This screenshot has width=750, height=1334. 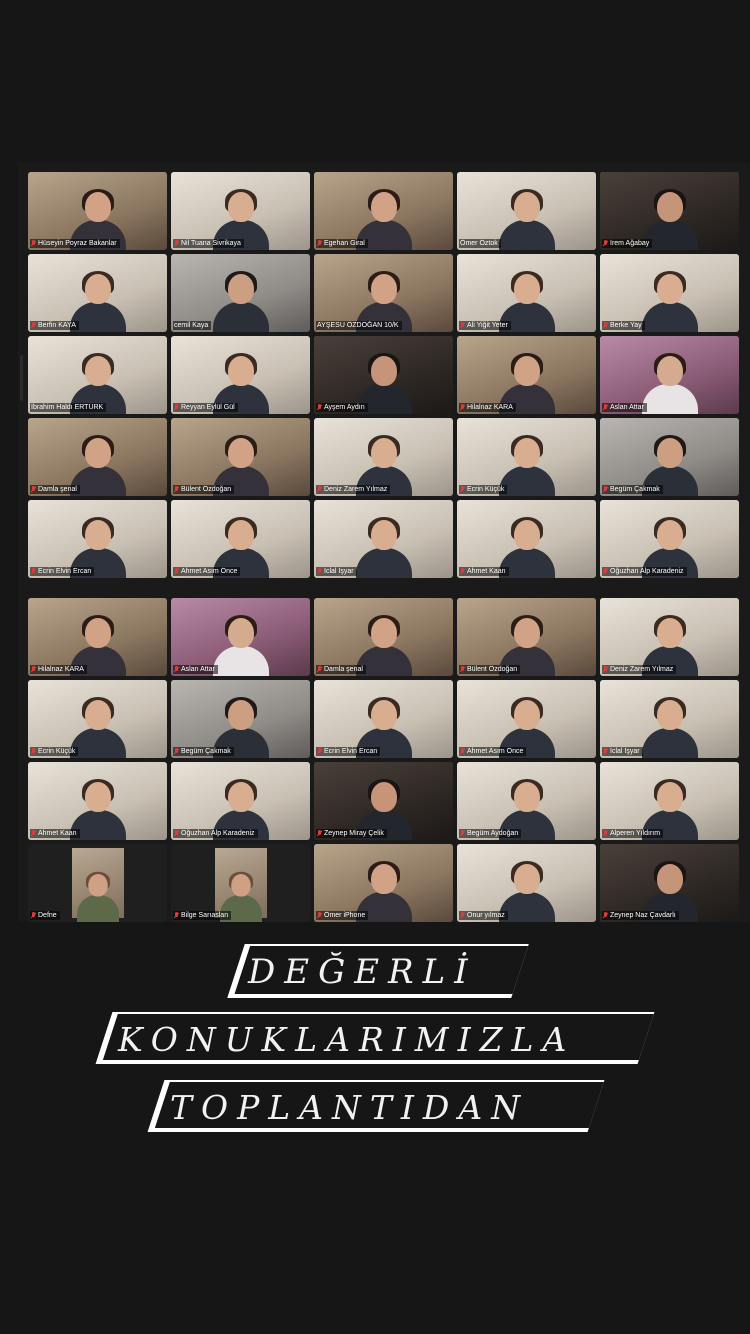 I want to click on participant-name-label: Hilalnaz KARA, so click(x=487, y=407).